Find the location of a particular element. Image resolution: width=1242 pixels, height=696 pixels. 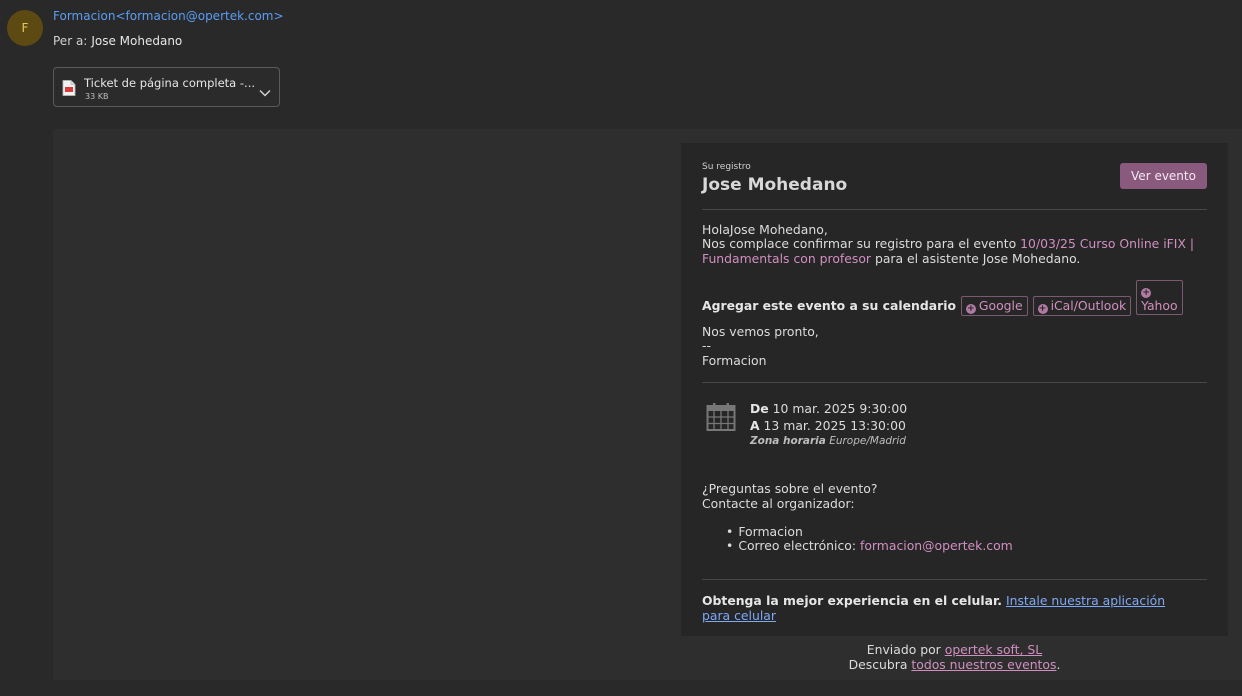

pdf-file-icon is located at coordinates (69, 90).